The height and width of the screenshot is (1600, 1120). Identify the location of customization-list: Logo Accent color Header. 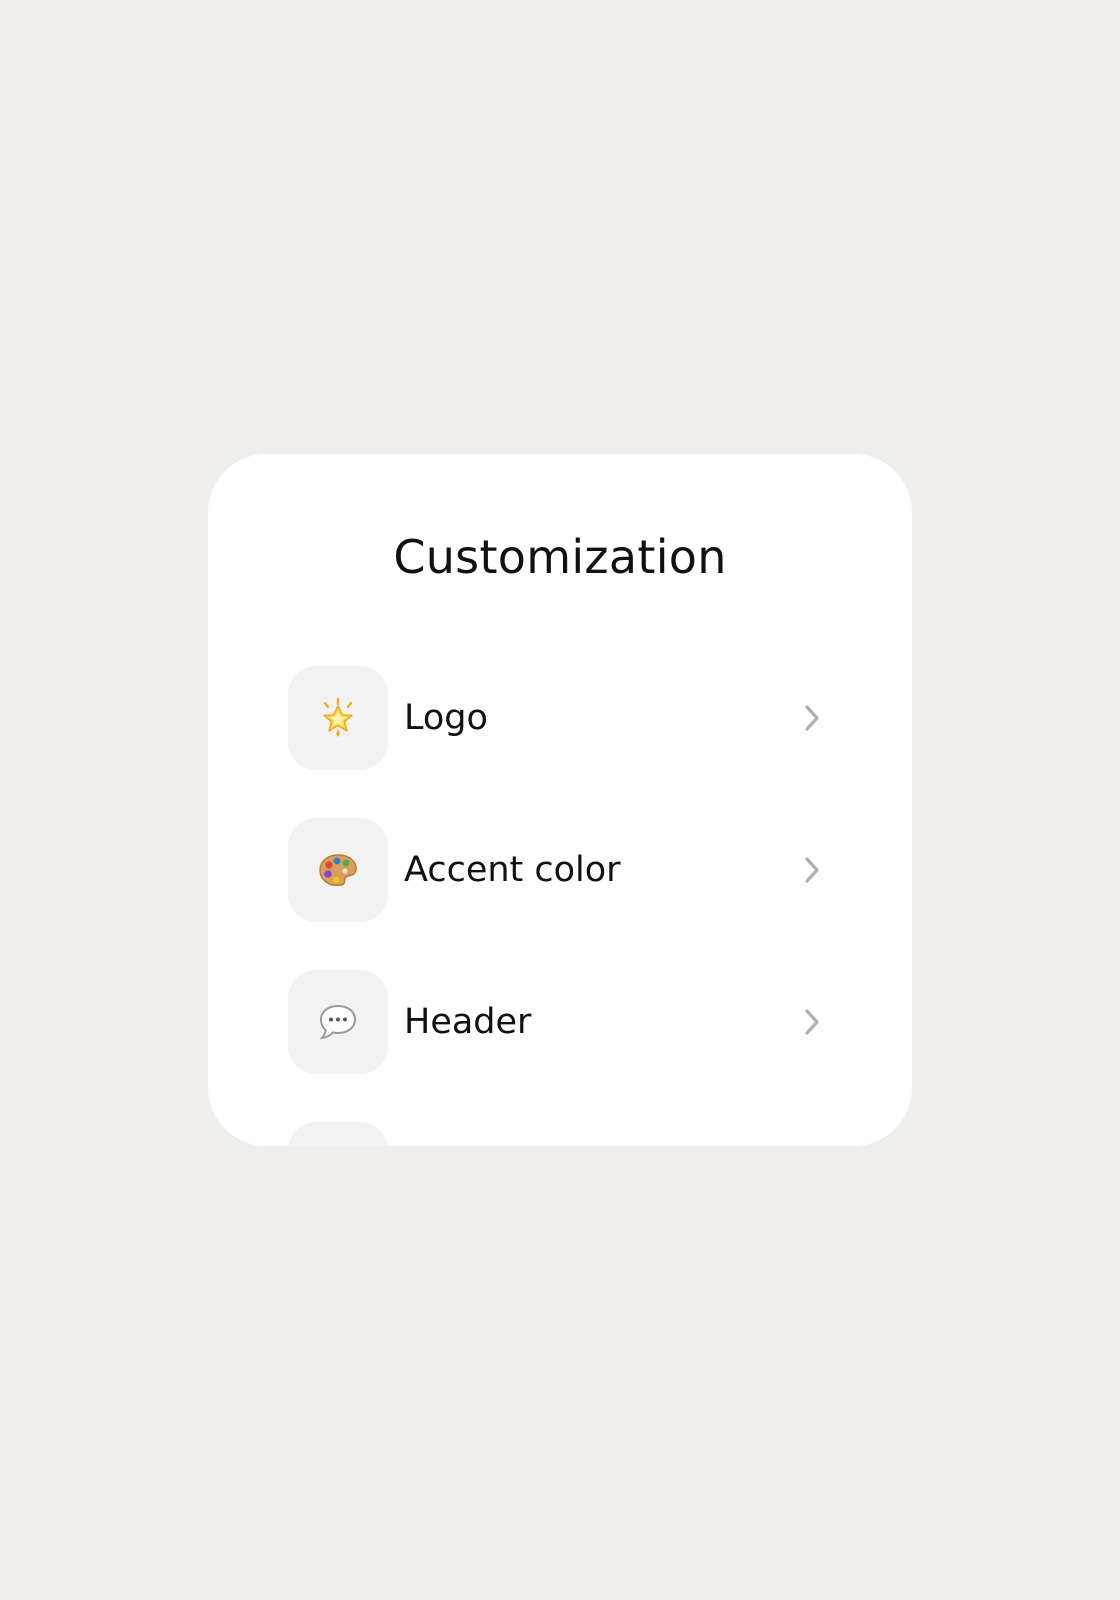
(560, 906).